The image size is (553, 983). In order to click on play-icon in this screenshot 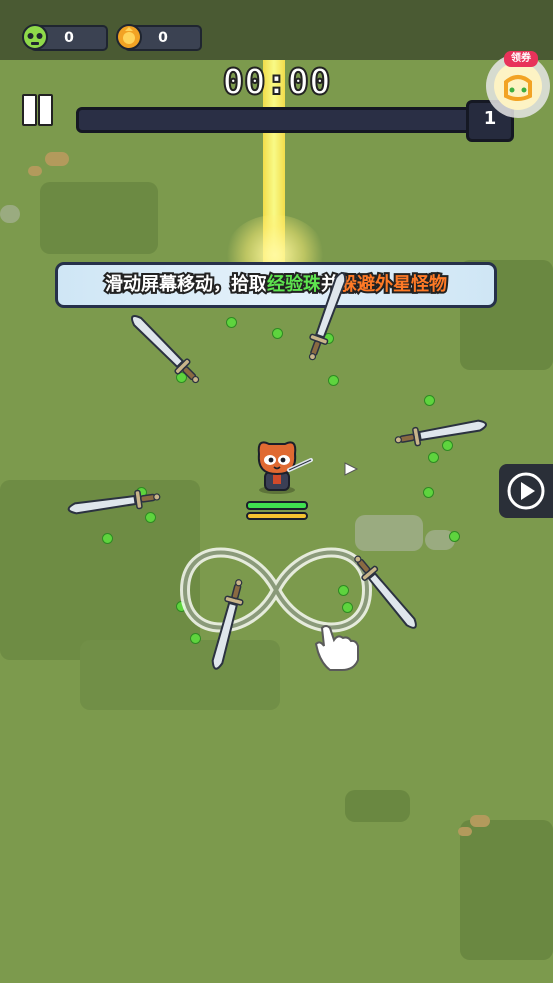, I will do `click(526, 491)`.